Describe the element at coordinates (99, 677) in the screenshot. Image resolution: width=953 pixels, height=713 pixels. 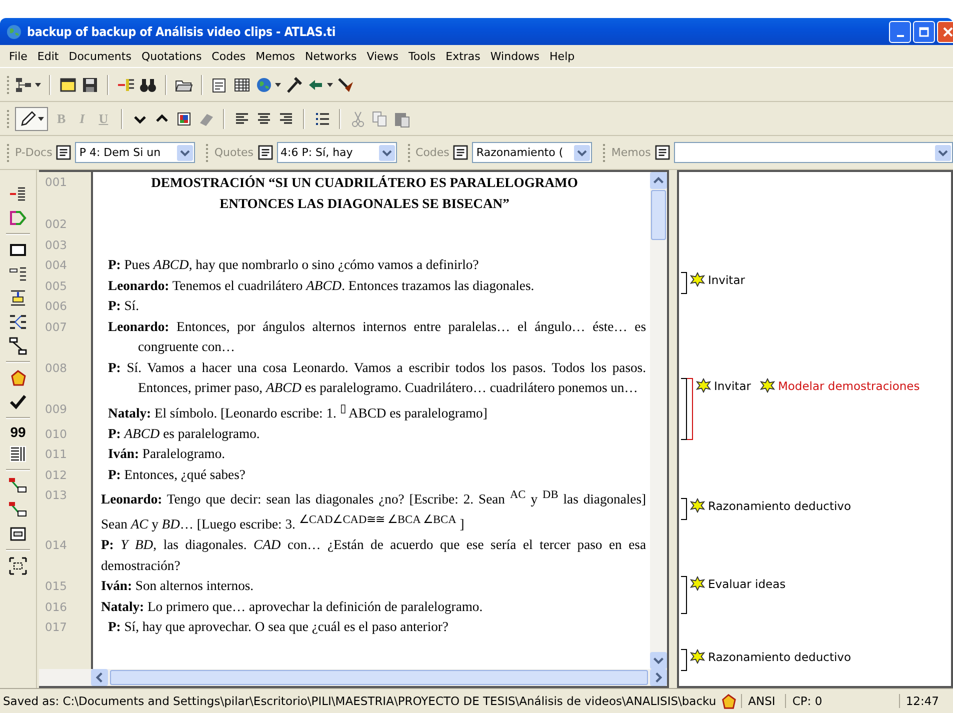
I see `scroll-left-icon` at that location.